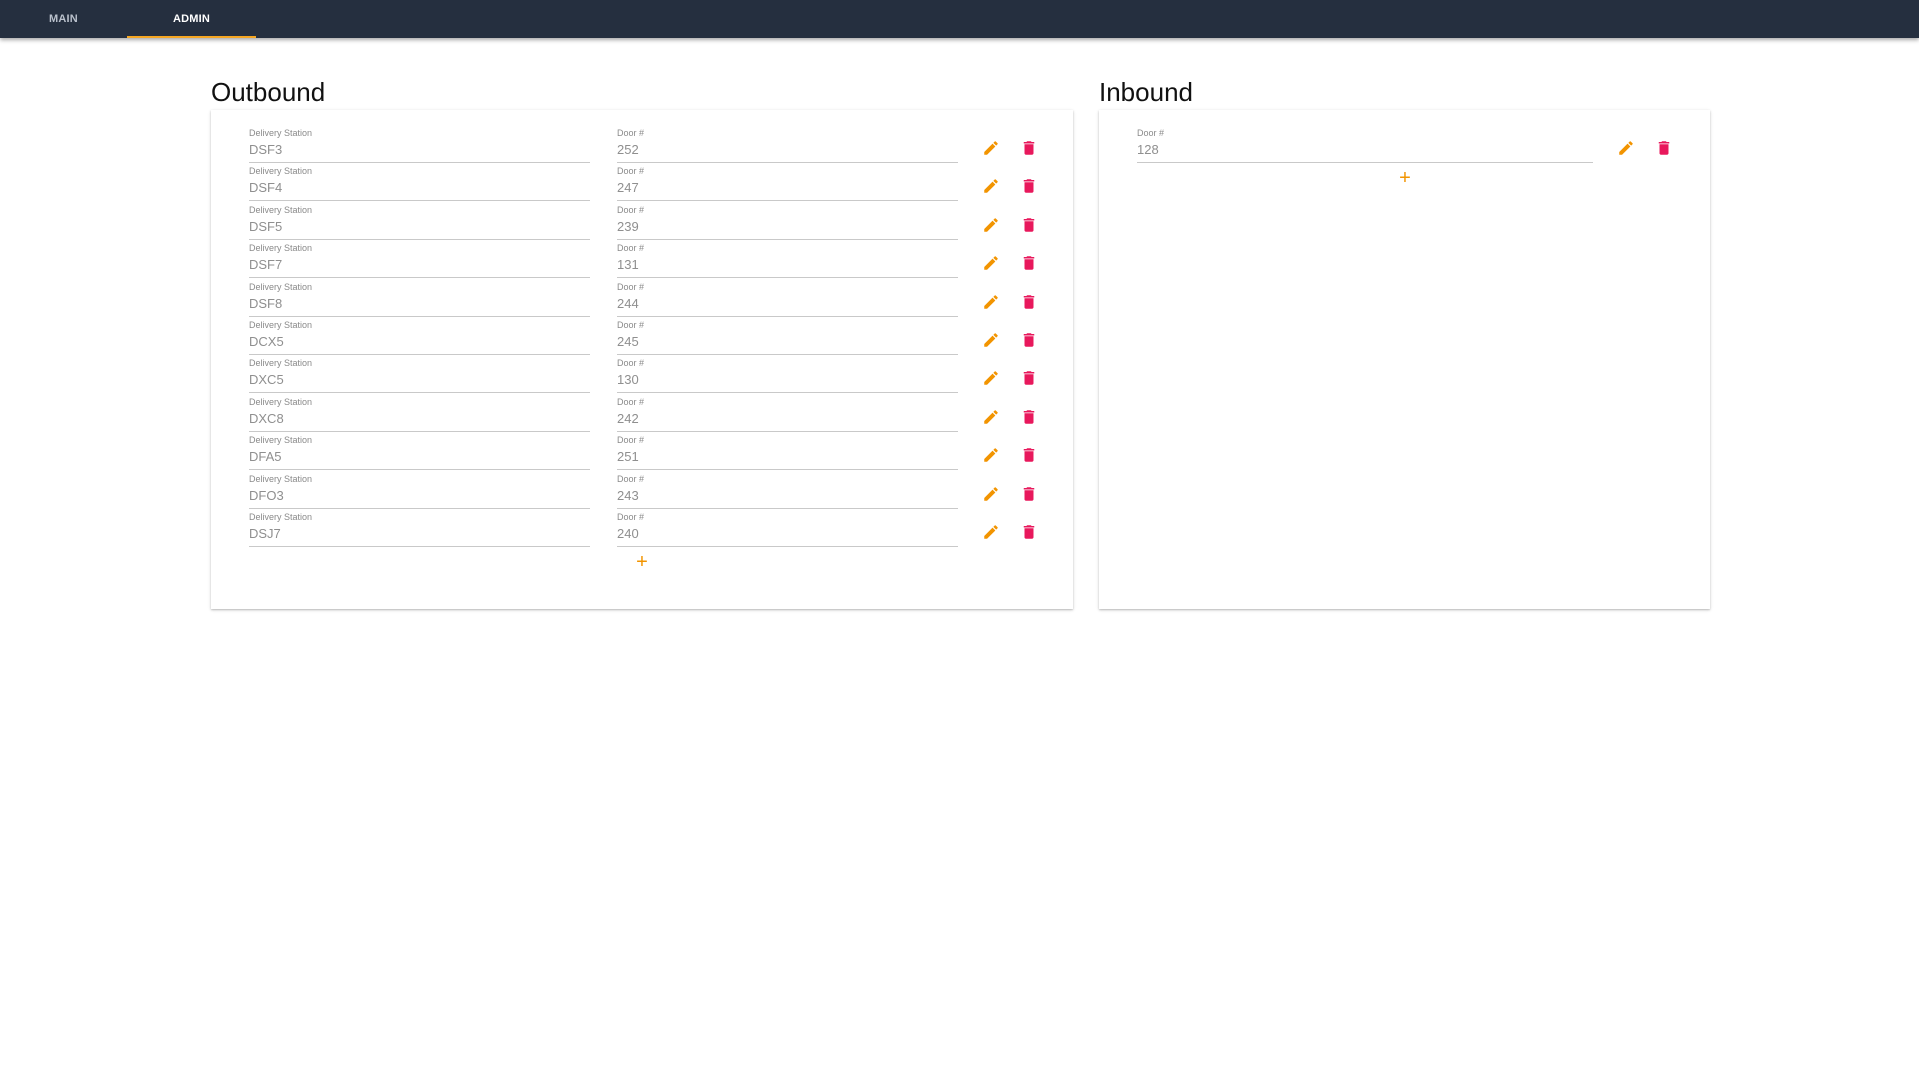 The width and height of the screenshot is (1919, 1079). Describe the element at coordinates (268, 92) in the screenshot. I see `outbound-title: Outbound` at that location.